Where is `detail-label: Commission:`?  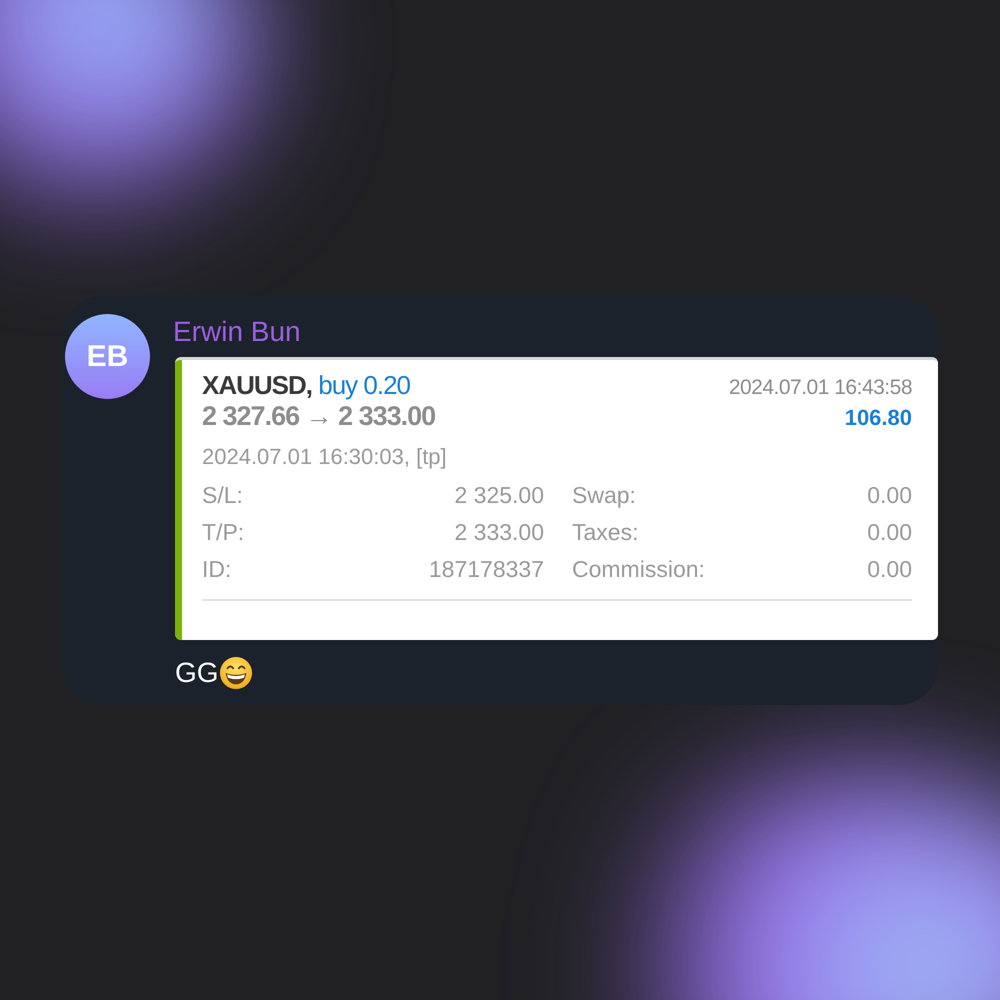
detail-label: Commission: is located at coordinates (639, 569).